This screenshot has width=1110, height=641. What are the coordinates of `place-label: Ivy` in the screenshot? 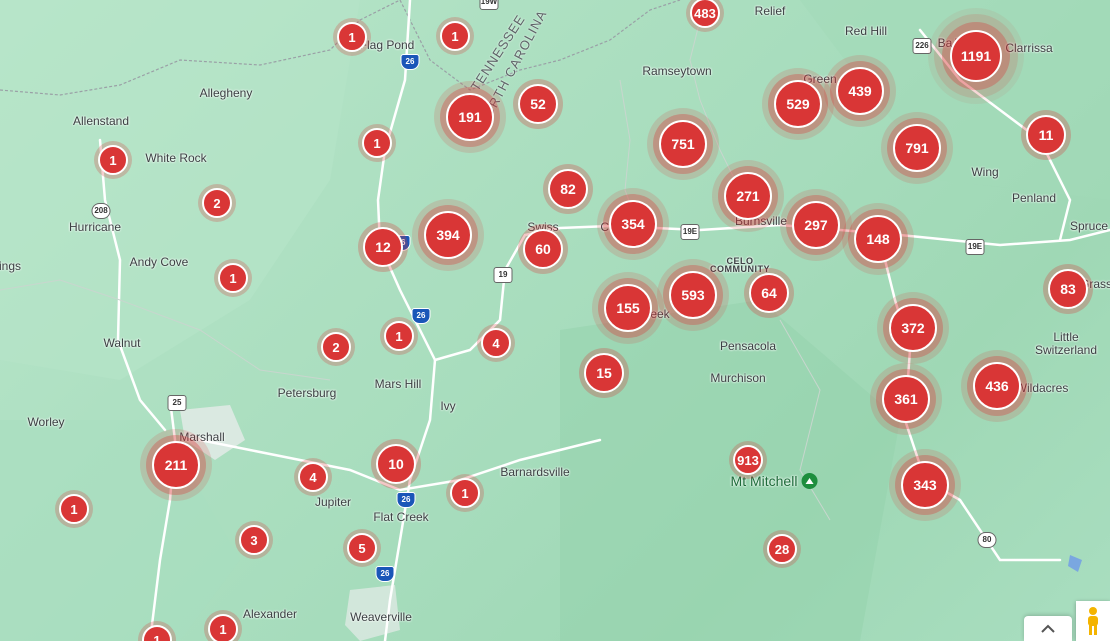 It's located at (448, 406).